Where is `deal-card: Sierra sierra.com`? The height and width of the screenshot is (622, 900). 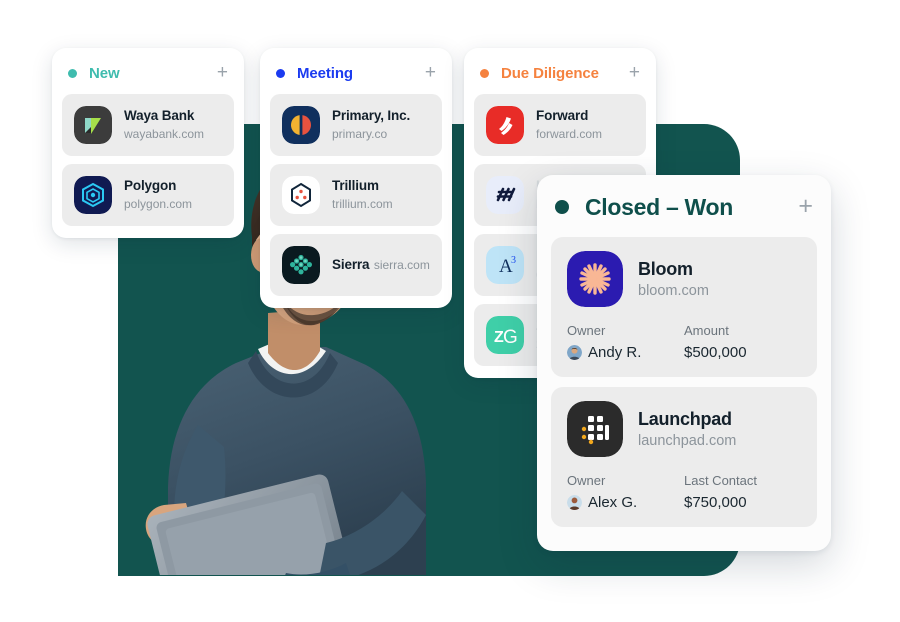
deal-card: Sierra sierra.com is located at coordinates (356, 265).